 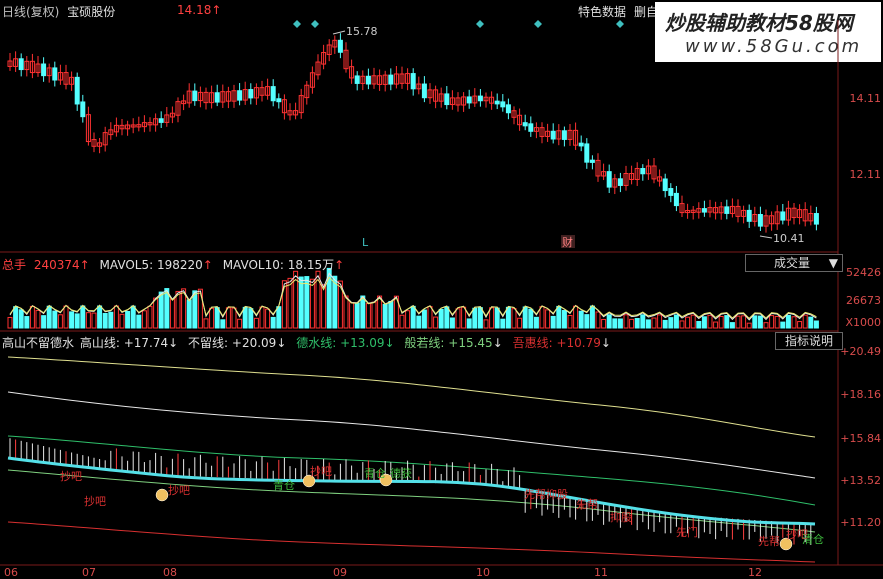 I want to click on diamond-icon, so click(x=315, y=24).